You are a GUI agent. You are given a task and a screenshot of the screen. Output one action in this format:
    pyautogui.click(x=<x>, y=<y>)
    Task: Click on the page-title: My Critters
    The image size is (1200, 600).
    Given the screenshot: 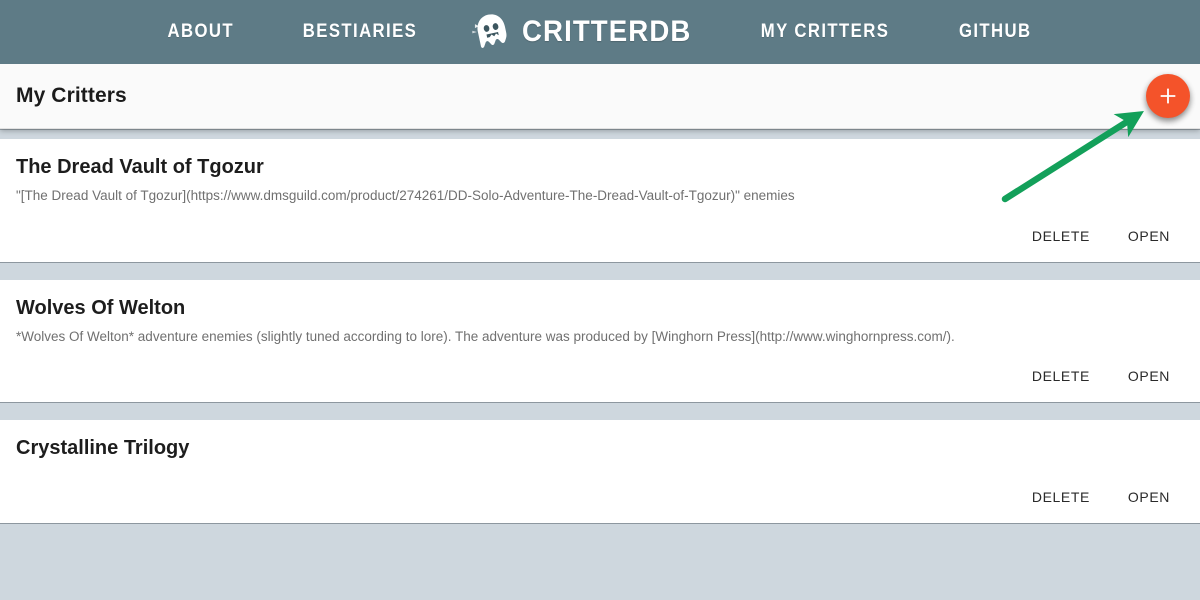 What is the action you would take?
    pyautogui.click(x=71, y=95)
    